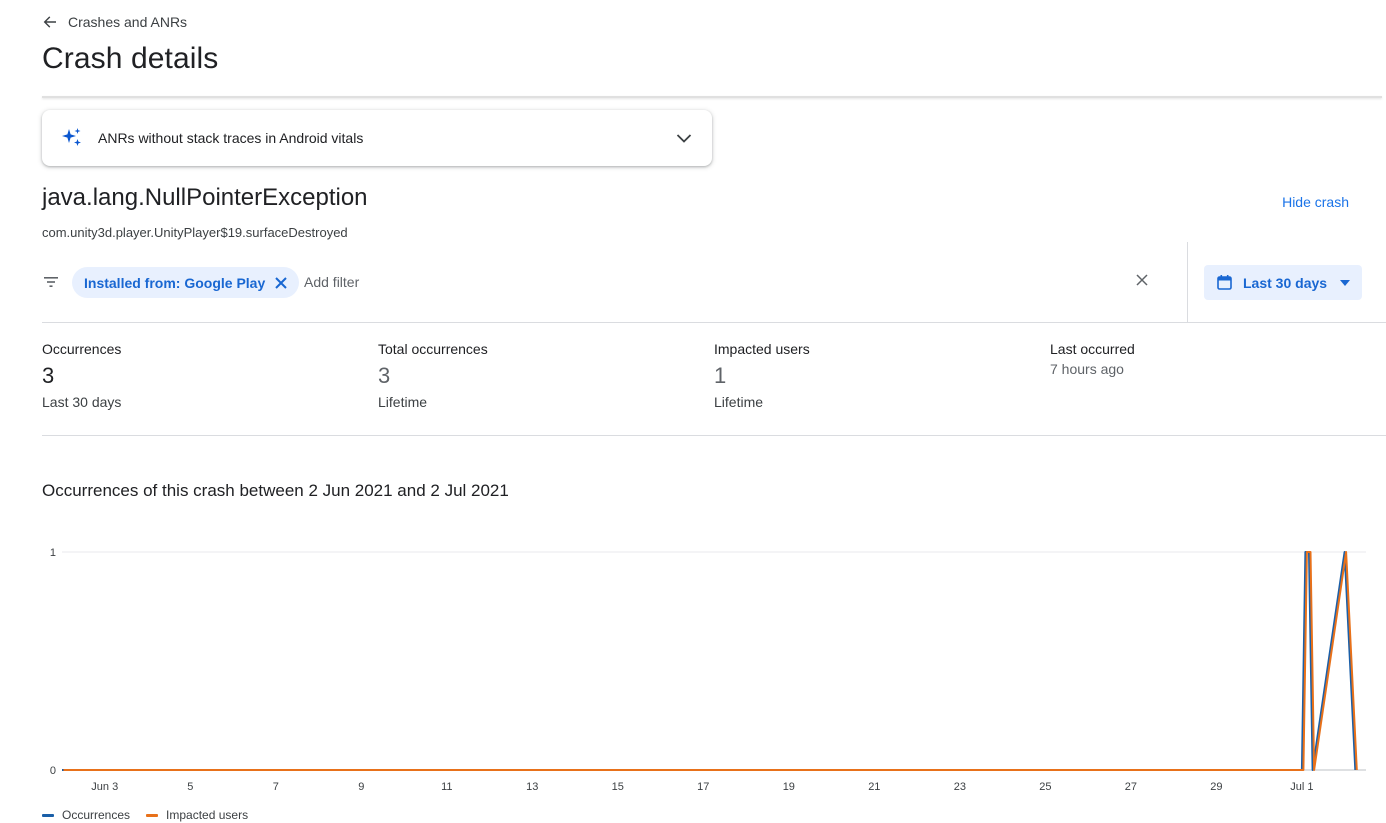  Describe the element at coordinates (874, 787) in the screenshot. I see `x-tick-label: 21` at that location.